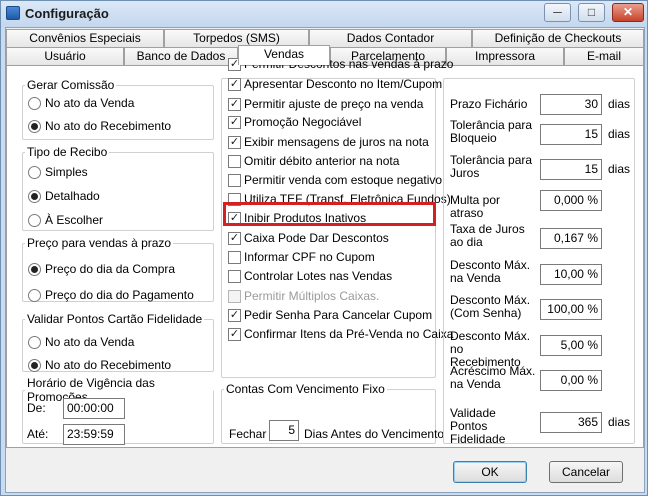  Describe the element at coordinates (604, 56) in the screenshot. I see `tab-email: E-mail` at that location.